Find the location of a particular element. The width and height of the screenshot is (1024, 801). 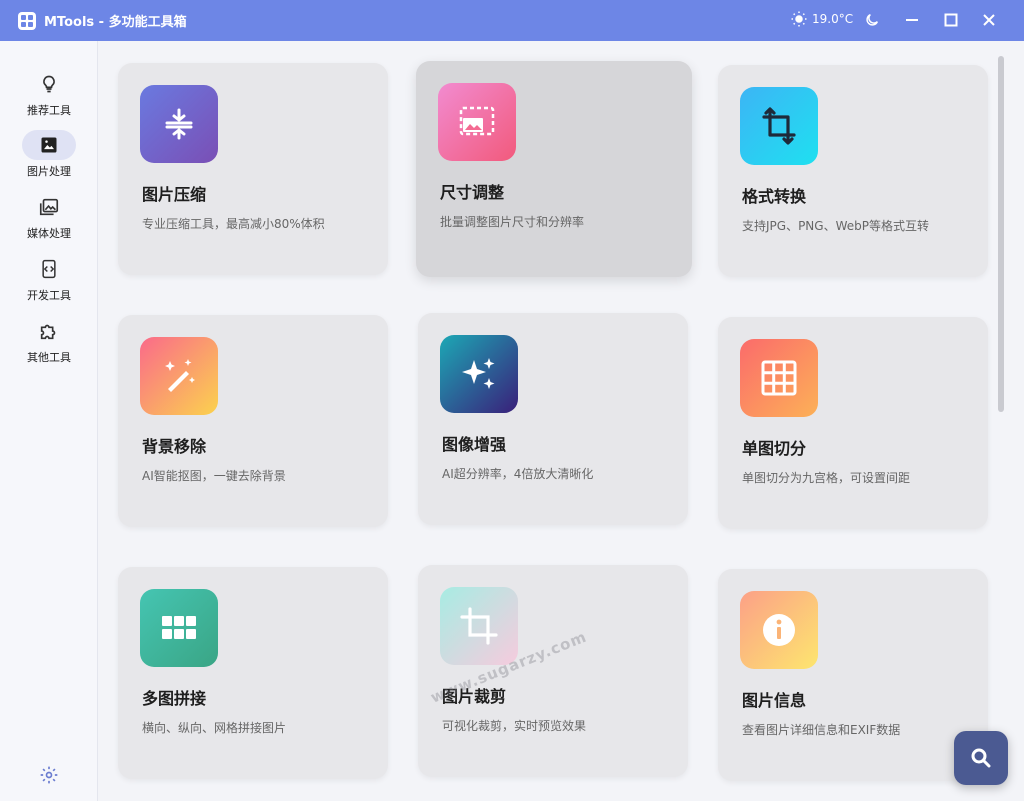

tool-card-compress: 图片压缩 专业压缩工具，最高减小80%体积 is located at coordinates (253, 169).